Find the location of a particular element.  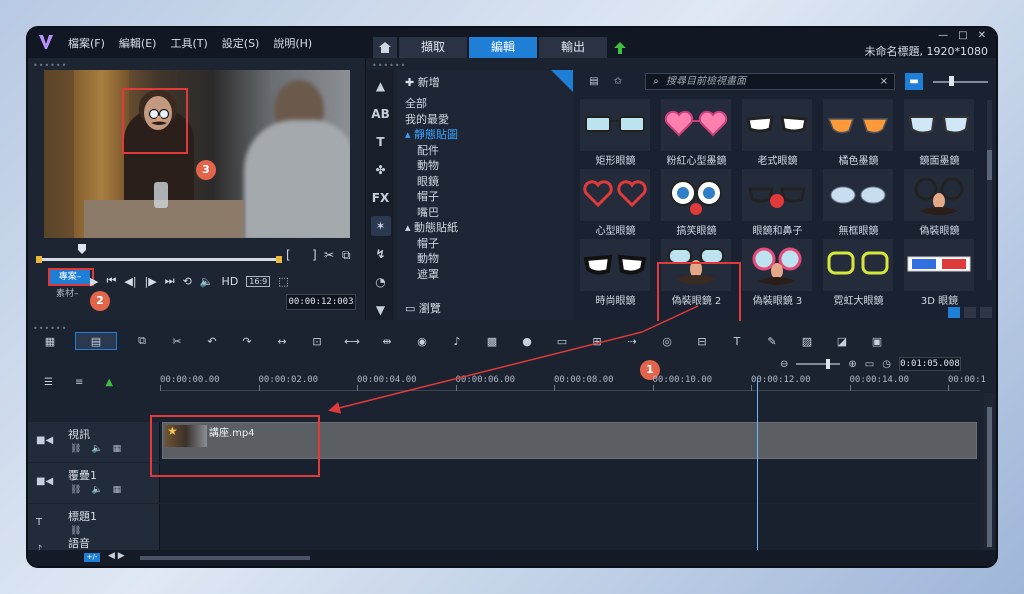

sticker-rimless-glasses: 無框眼鏡 is located at coordinates (858, 201).